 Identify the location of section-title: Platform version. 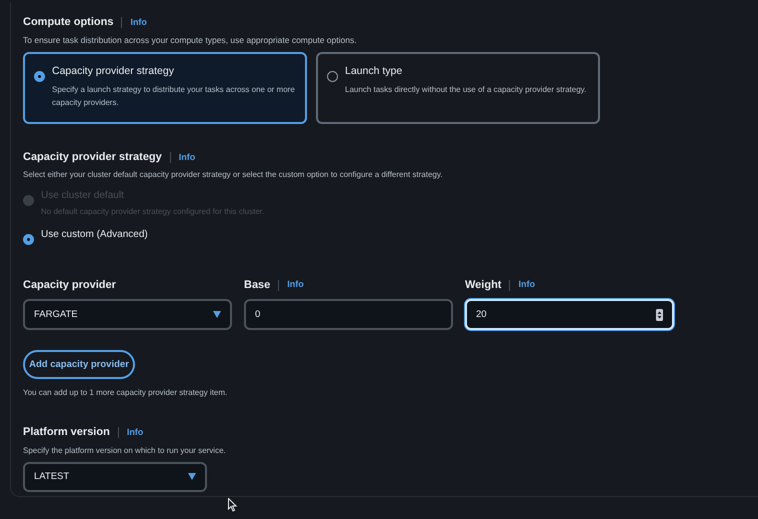
(66, 432).